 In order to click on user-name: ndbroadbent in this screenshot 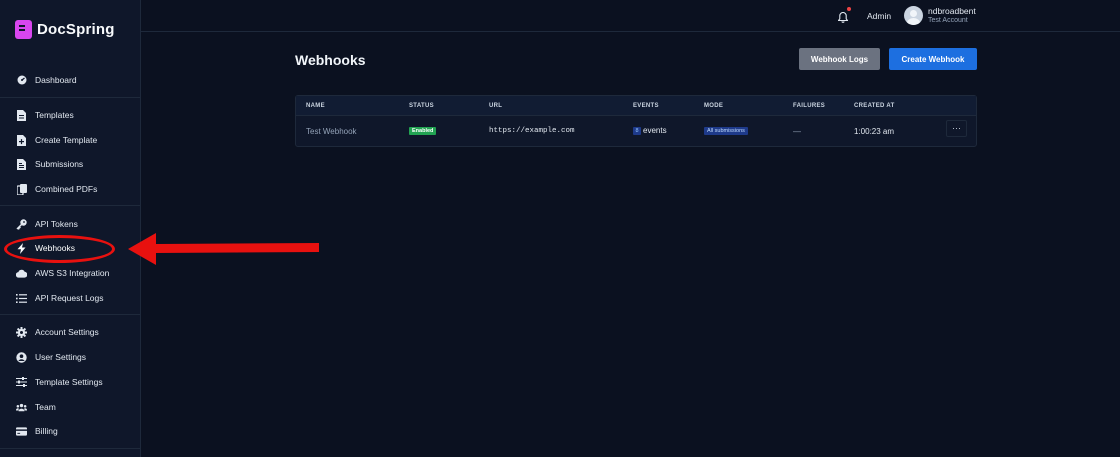, I will do `click(952, 11)`.